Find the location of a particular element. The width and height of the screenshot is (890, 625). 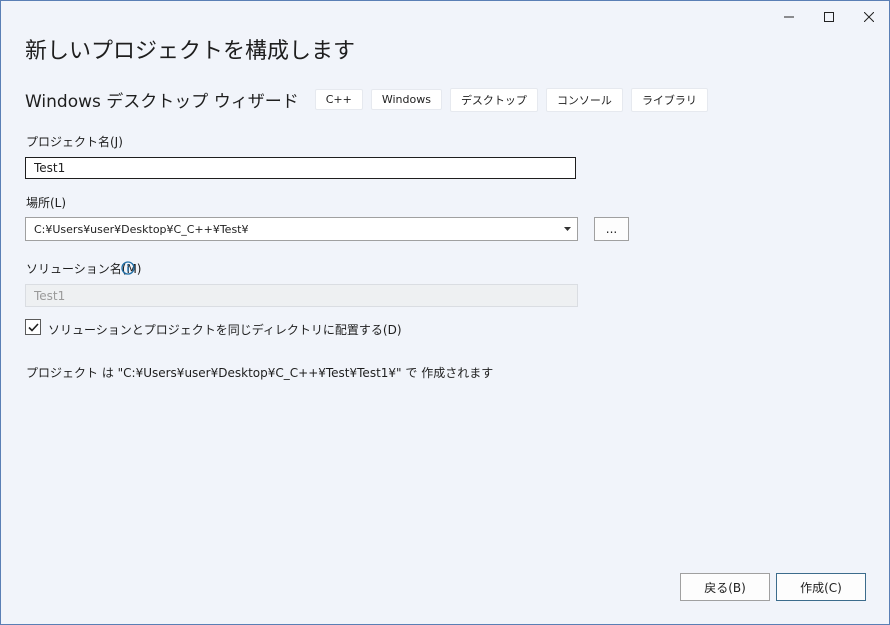

close-icon is located at coordinates (869, 17).